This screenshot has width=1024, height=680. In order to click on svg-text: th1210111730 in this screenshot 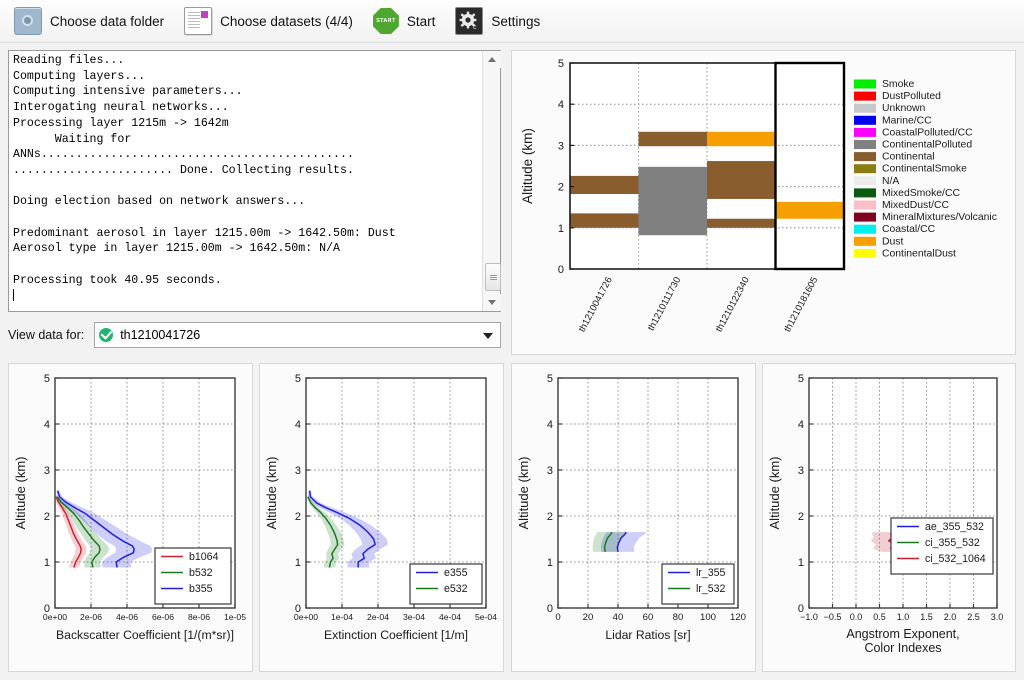, I will do `click(665, 304)`.